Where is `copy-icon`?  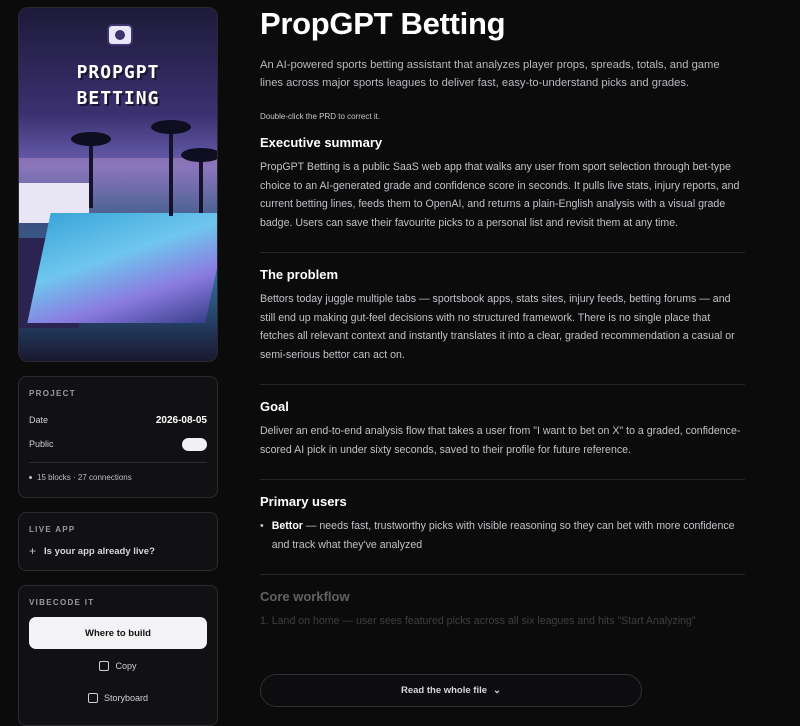 copy-icon is located at coordinates (104, 666).